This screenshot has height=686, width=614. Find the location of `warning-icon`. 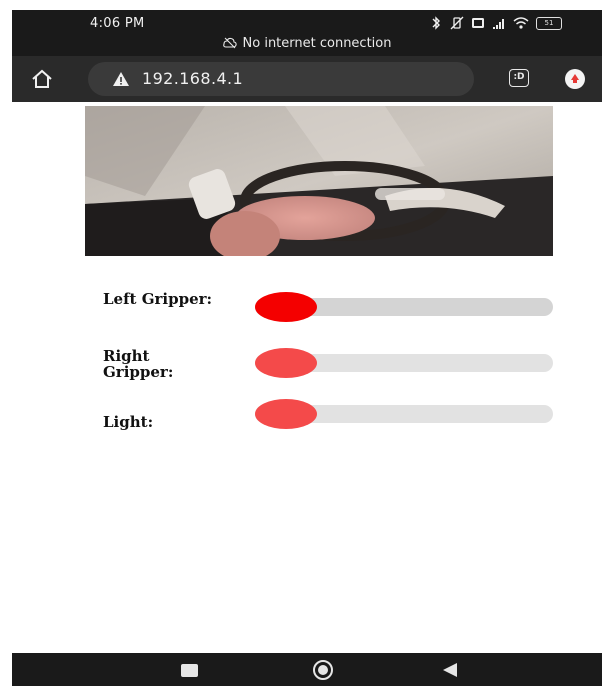

warning-icon is located at coordinates (121, 79).